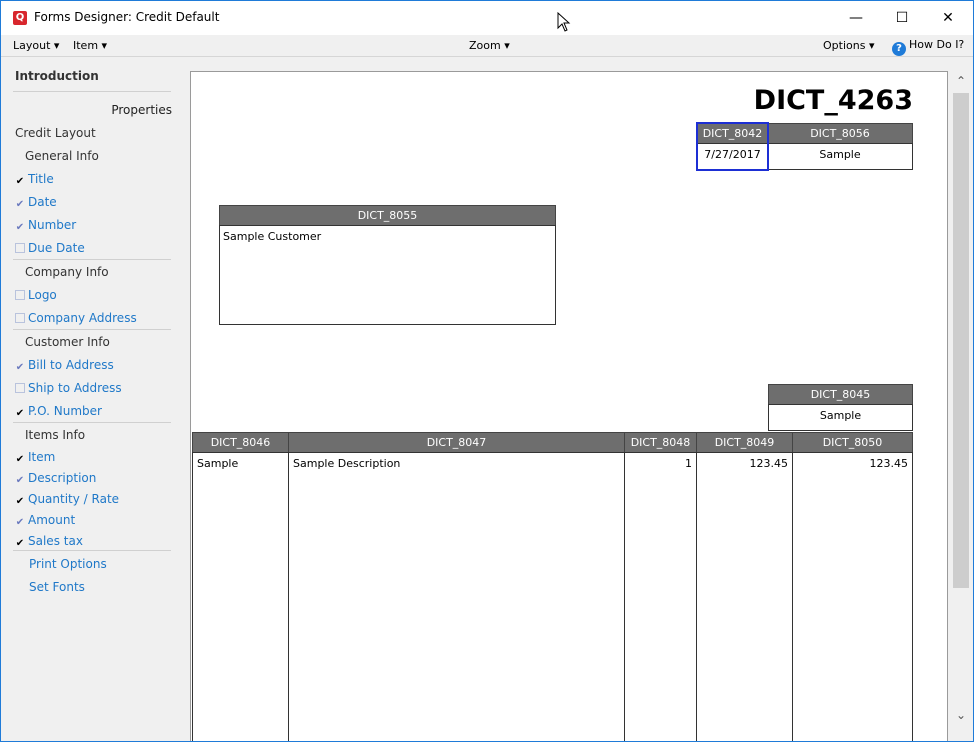 The width and height of the screenshot is (974, 742). Describe the element at coordinates (852, 442) in the screenshot. I see `column-header-amount: DICT_8050` at that location.